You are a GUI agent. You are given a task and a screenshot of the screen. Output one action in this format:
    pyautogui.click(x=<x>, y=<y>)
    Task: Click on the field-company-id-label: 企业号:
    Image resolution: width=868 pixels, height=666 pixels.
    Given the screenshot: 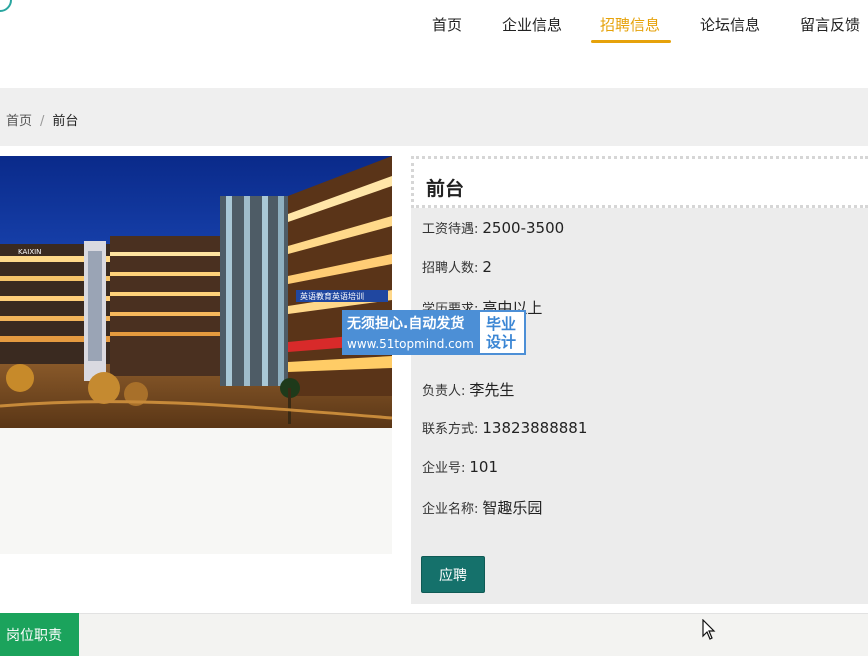 What is the action you would take?
    pyautogui.click(x=444, y=468)
    